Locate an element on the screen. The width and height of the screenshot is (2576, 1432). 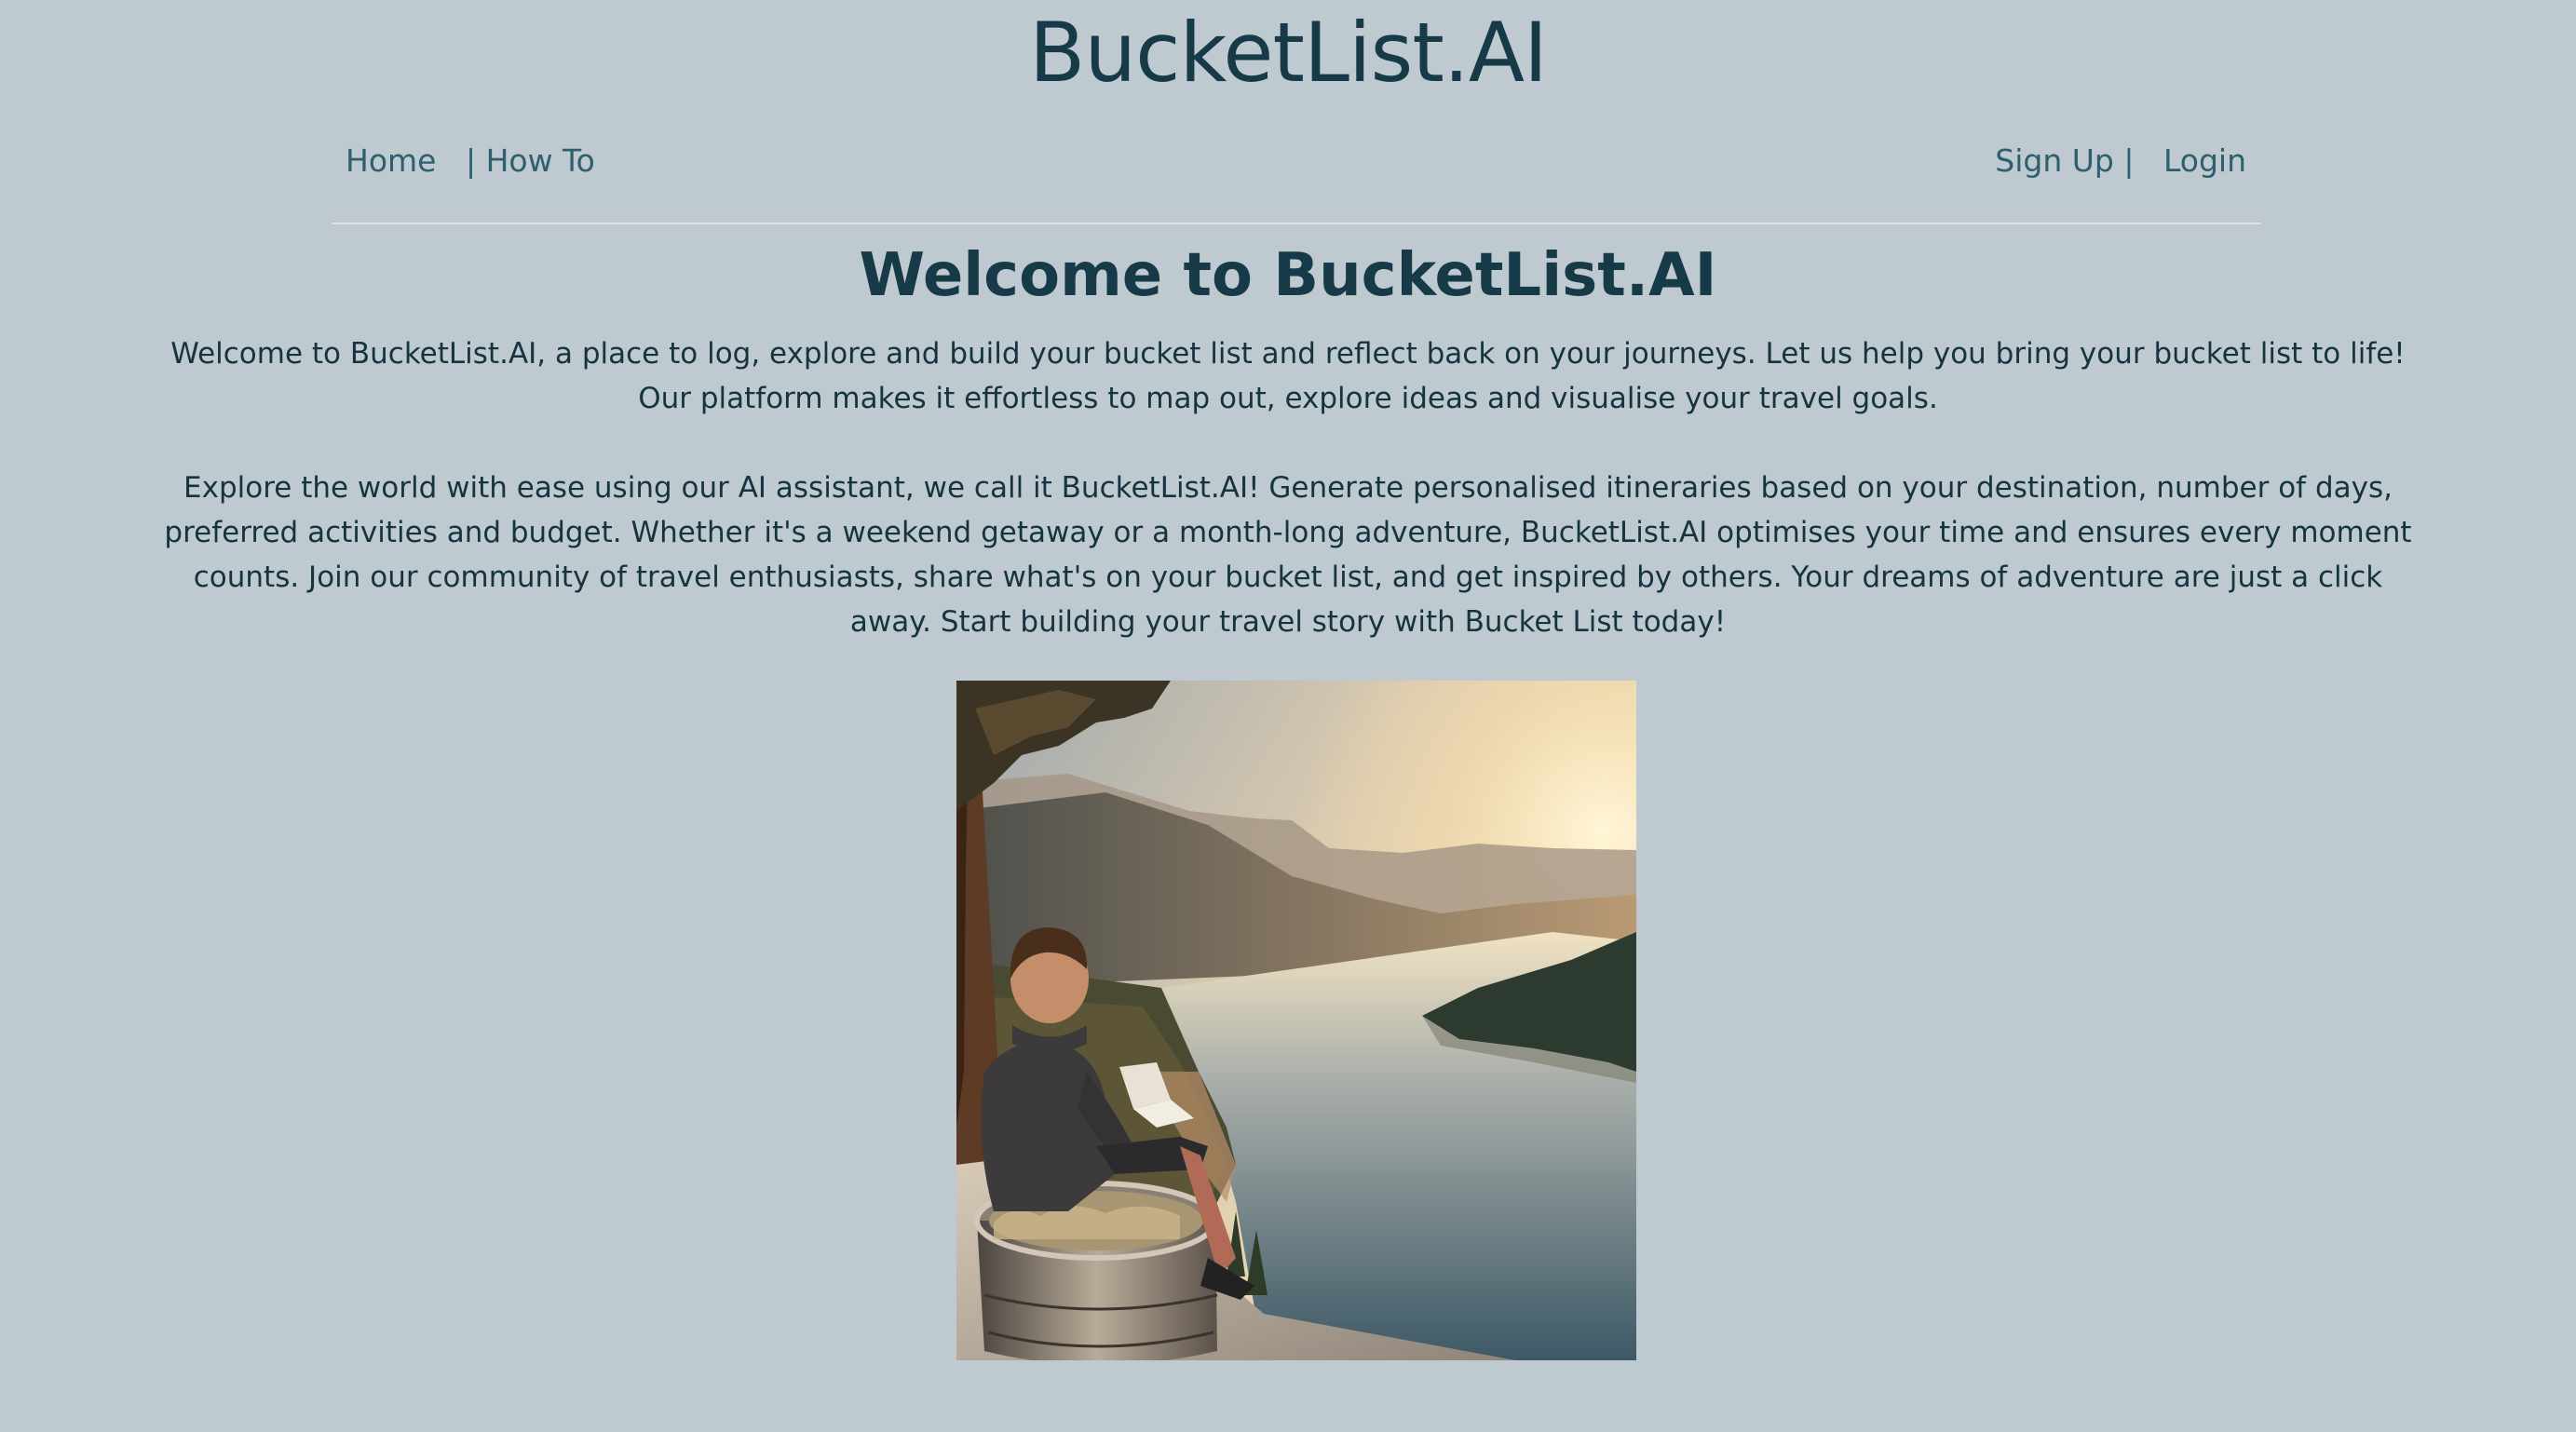
hero-illustration-icon is located at coordinates (1296, 1020).